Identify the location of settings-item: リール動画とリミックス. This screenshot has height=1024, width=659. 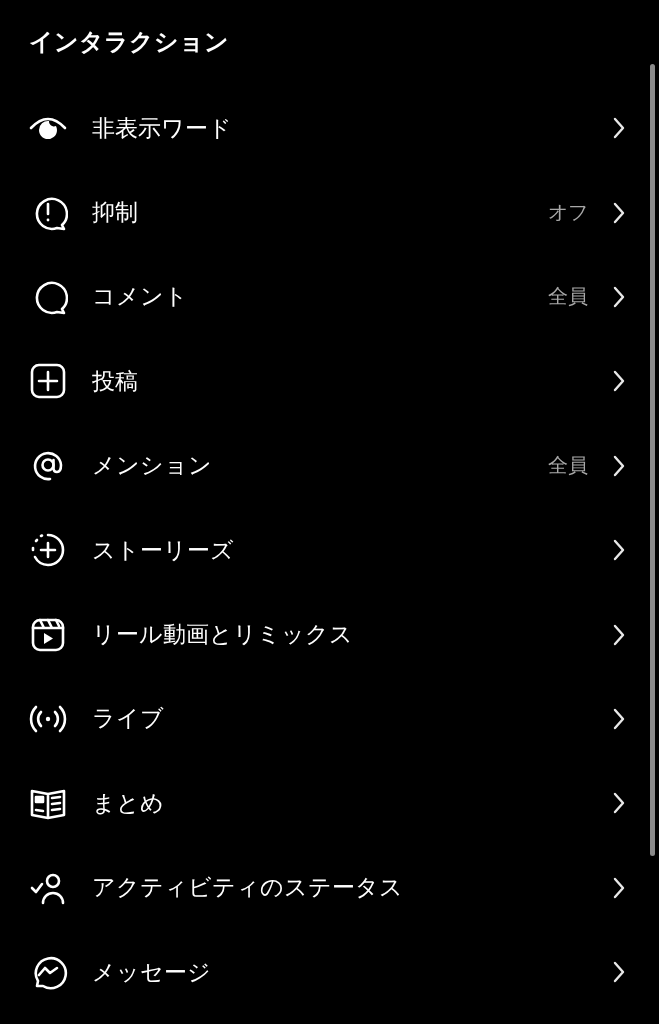
(329, 634).